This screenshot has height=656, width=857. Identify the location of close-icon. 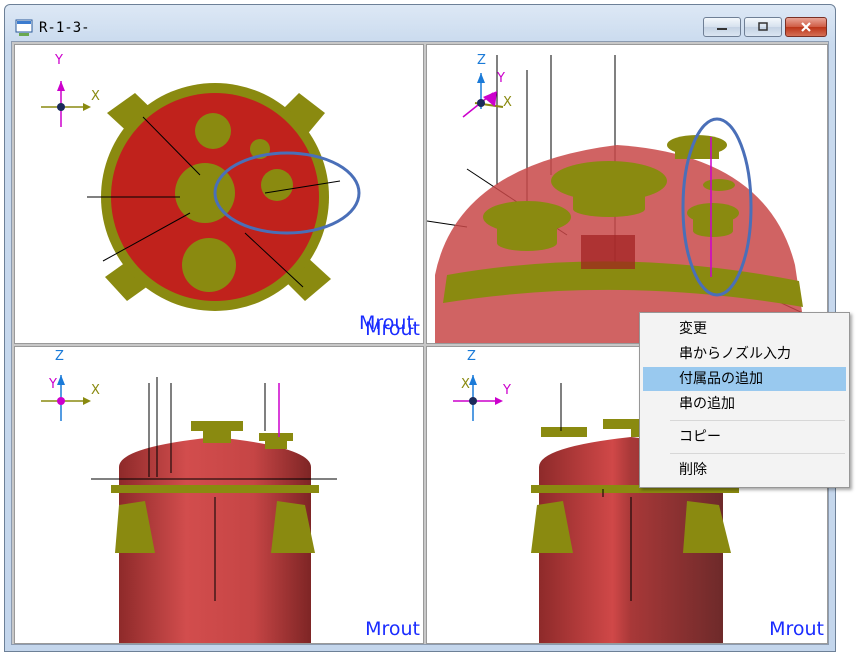
(806, 27).